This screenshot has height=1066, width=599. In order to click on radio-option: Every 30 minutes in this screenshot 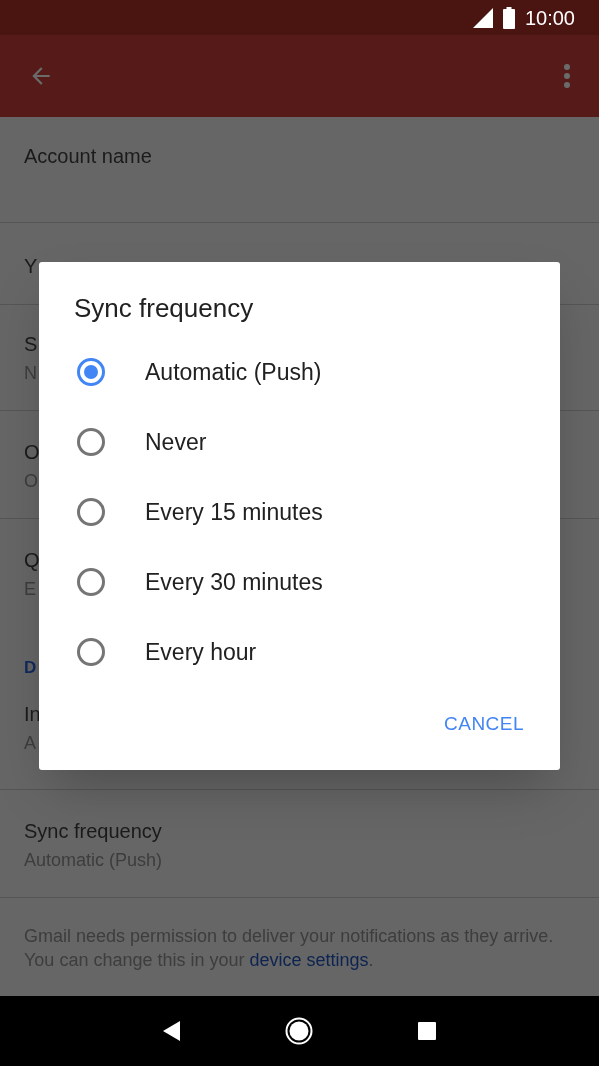, I will do `click(299, 582)`.